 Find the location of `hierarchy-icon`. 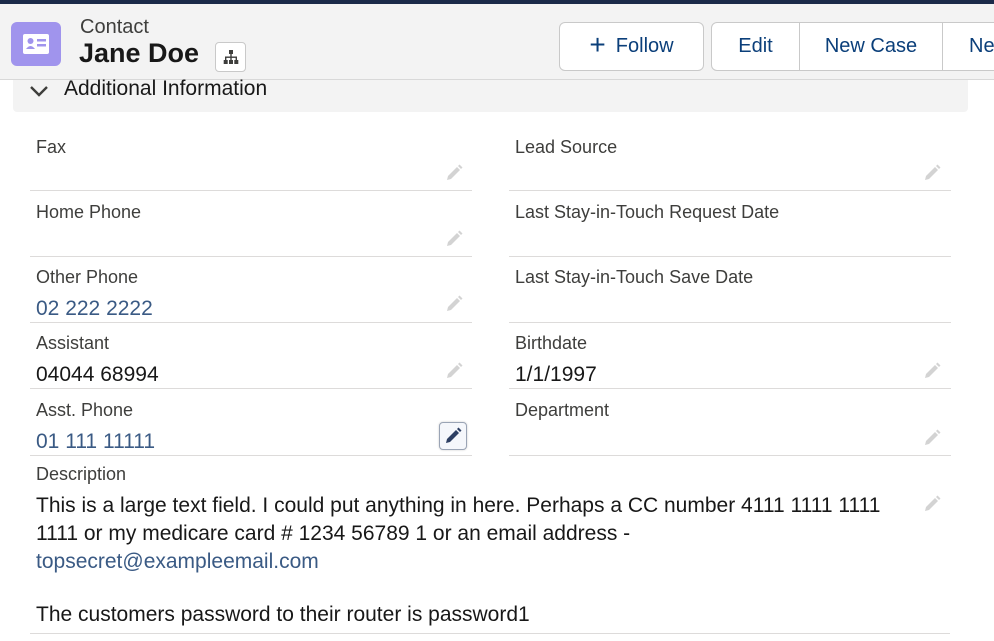

hierarchy-icon is located at coordinates (231, 57).